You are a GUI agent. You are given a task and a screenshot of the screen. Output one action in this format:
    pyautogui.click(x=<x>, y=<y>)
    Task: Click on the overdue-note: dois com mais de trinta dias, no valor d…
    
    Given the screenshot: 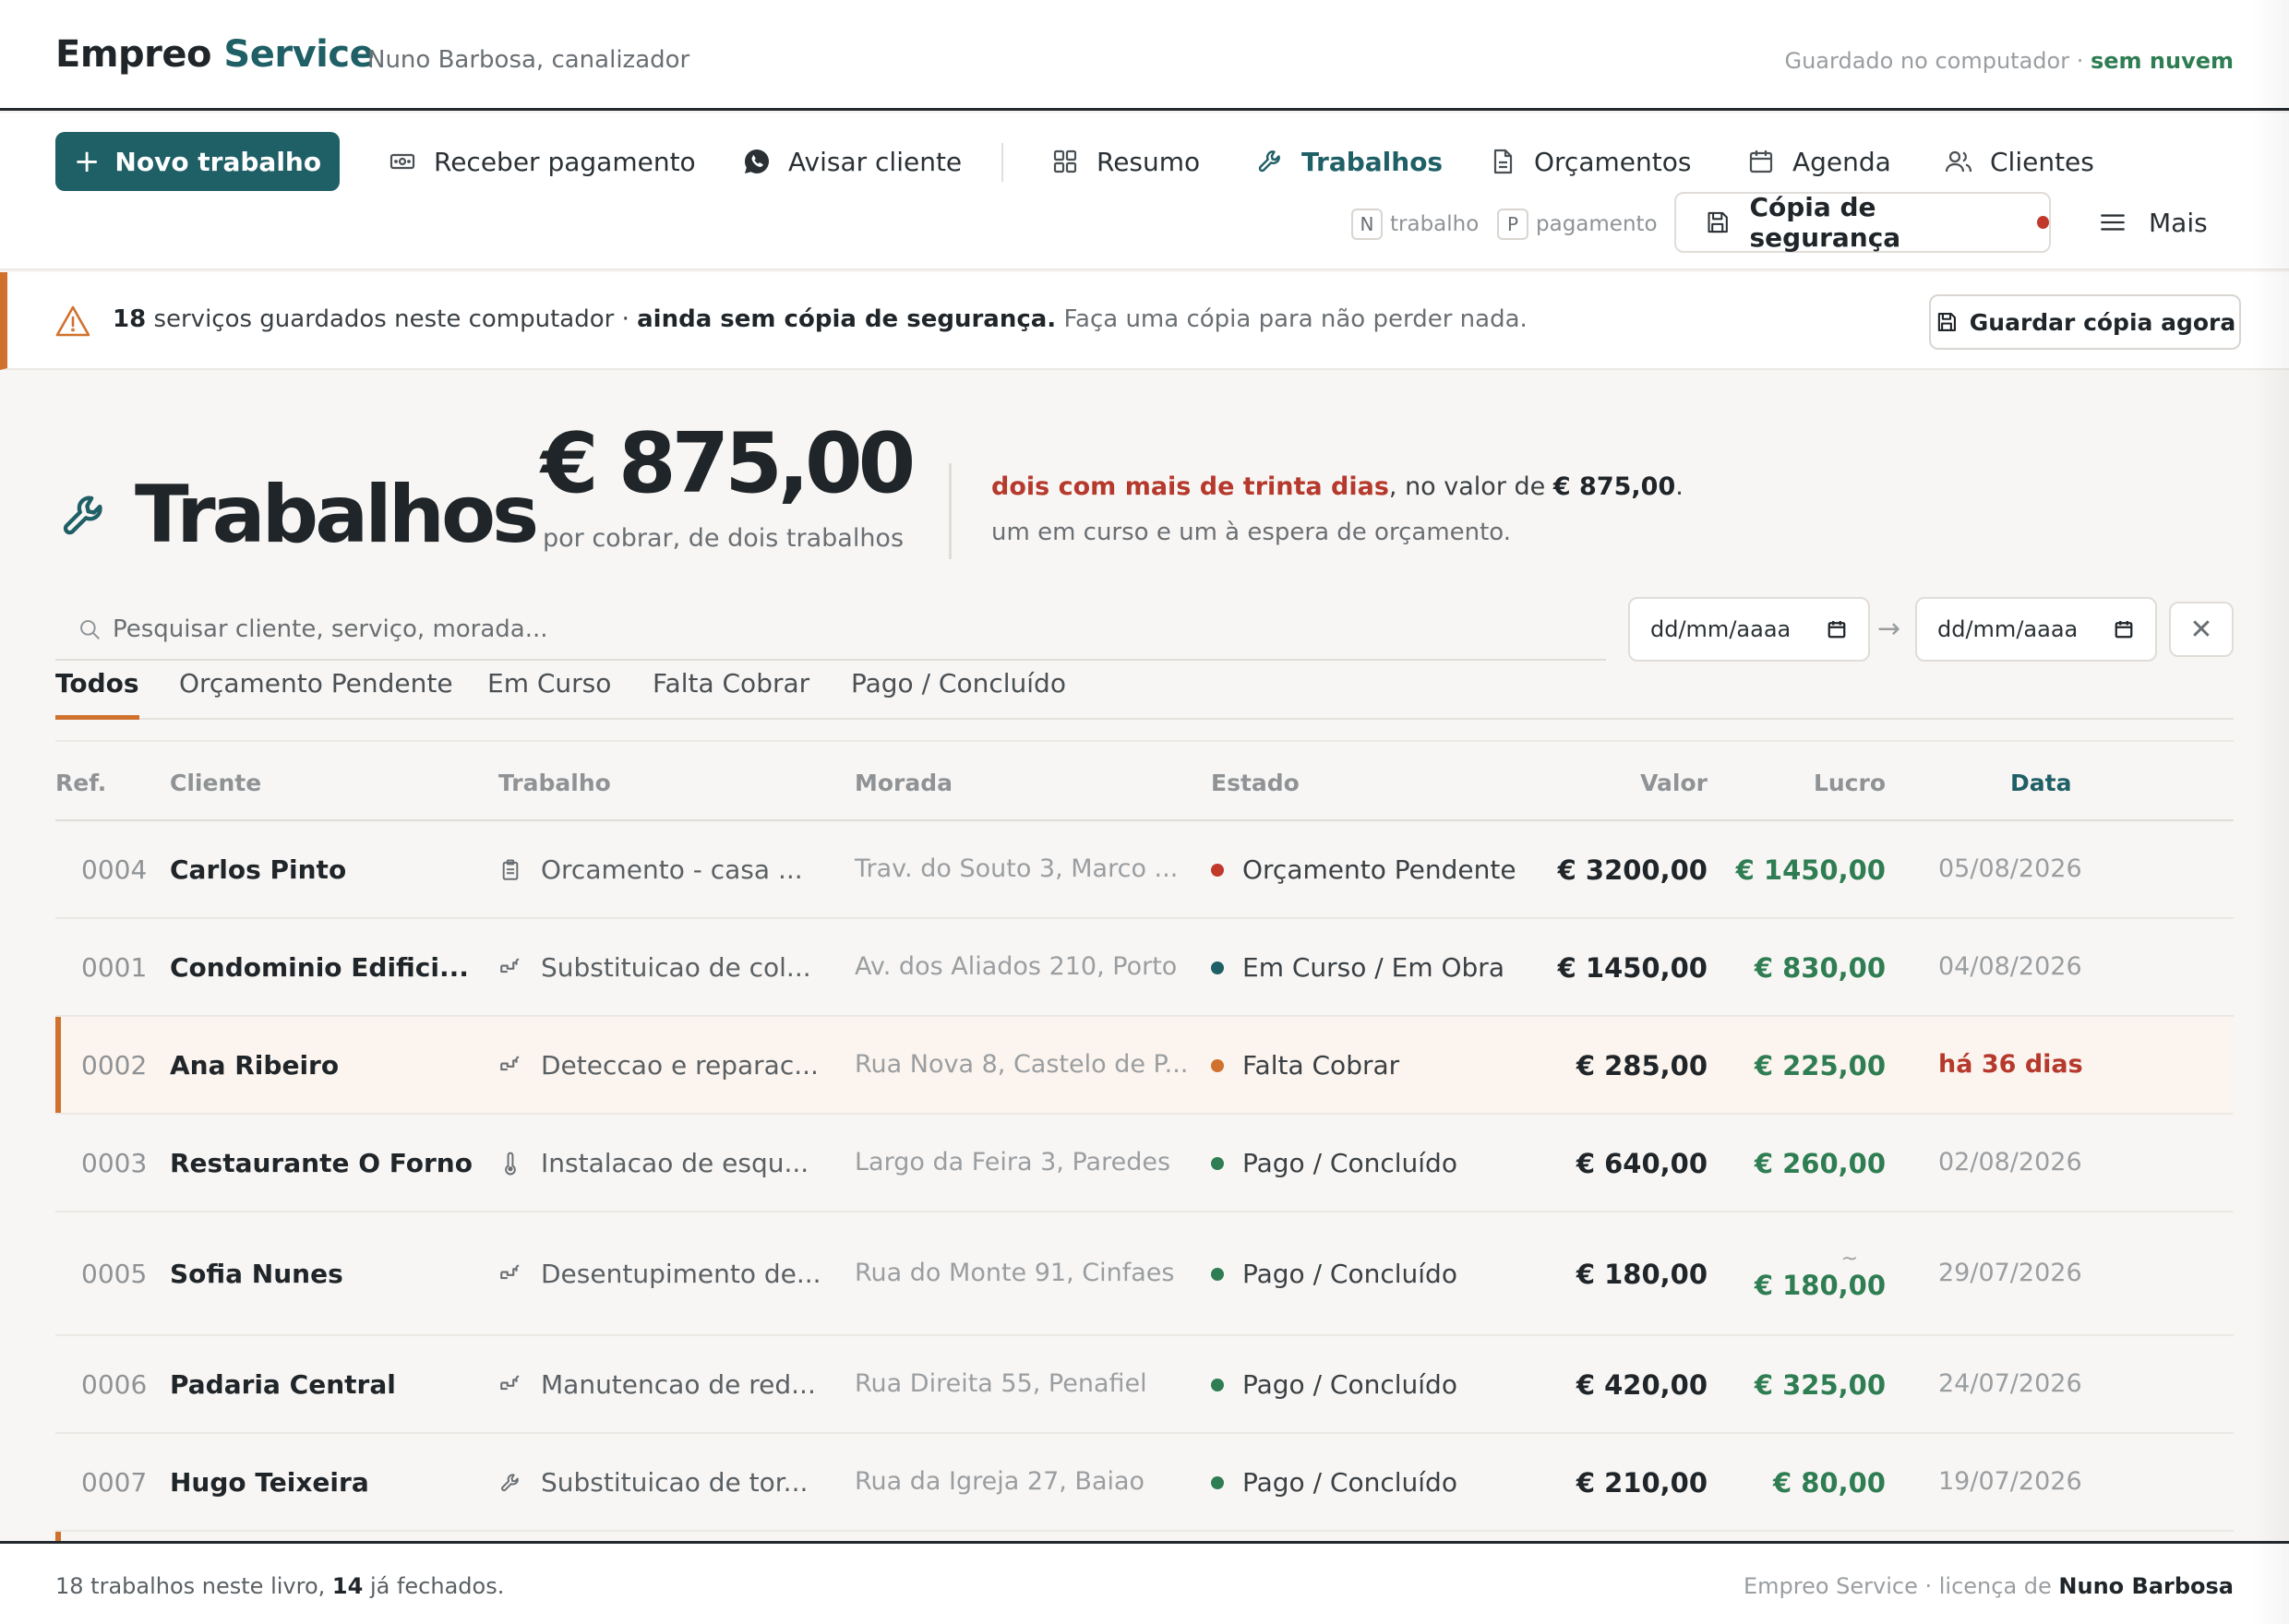 What is the action you would take?
    pyautogui.click(x=1337, y=487)
    